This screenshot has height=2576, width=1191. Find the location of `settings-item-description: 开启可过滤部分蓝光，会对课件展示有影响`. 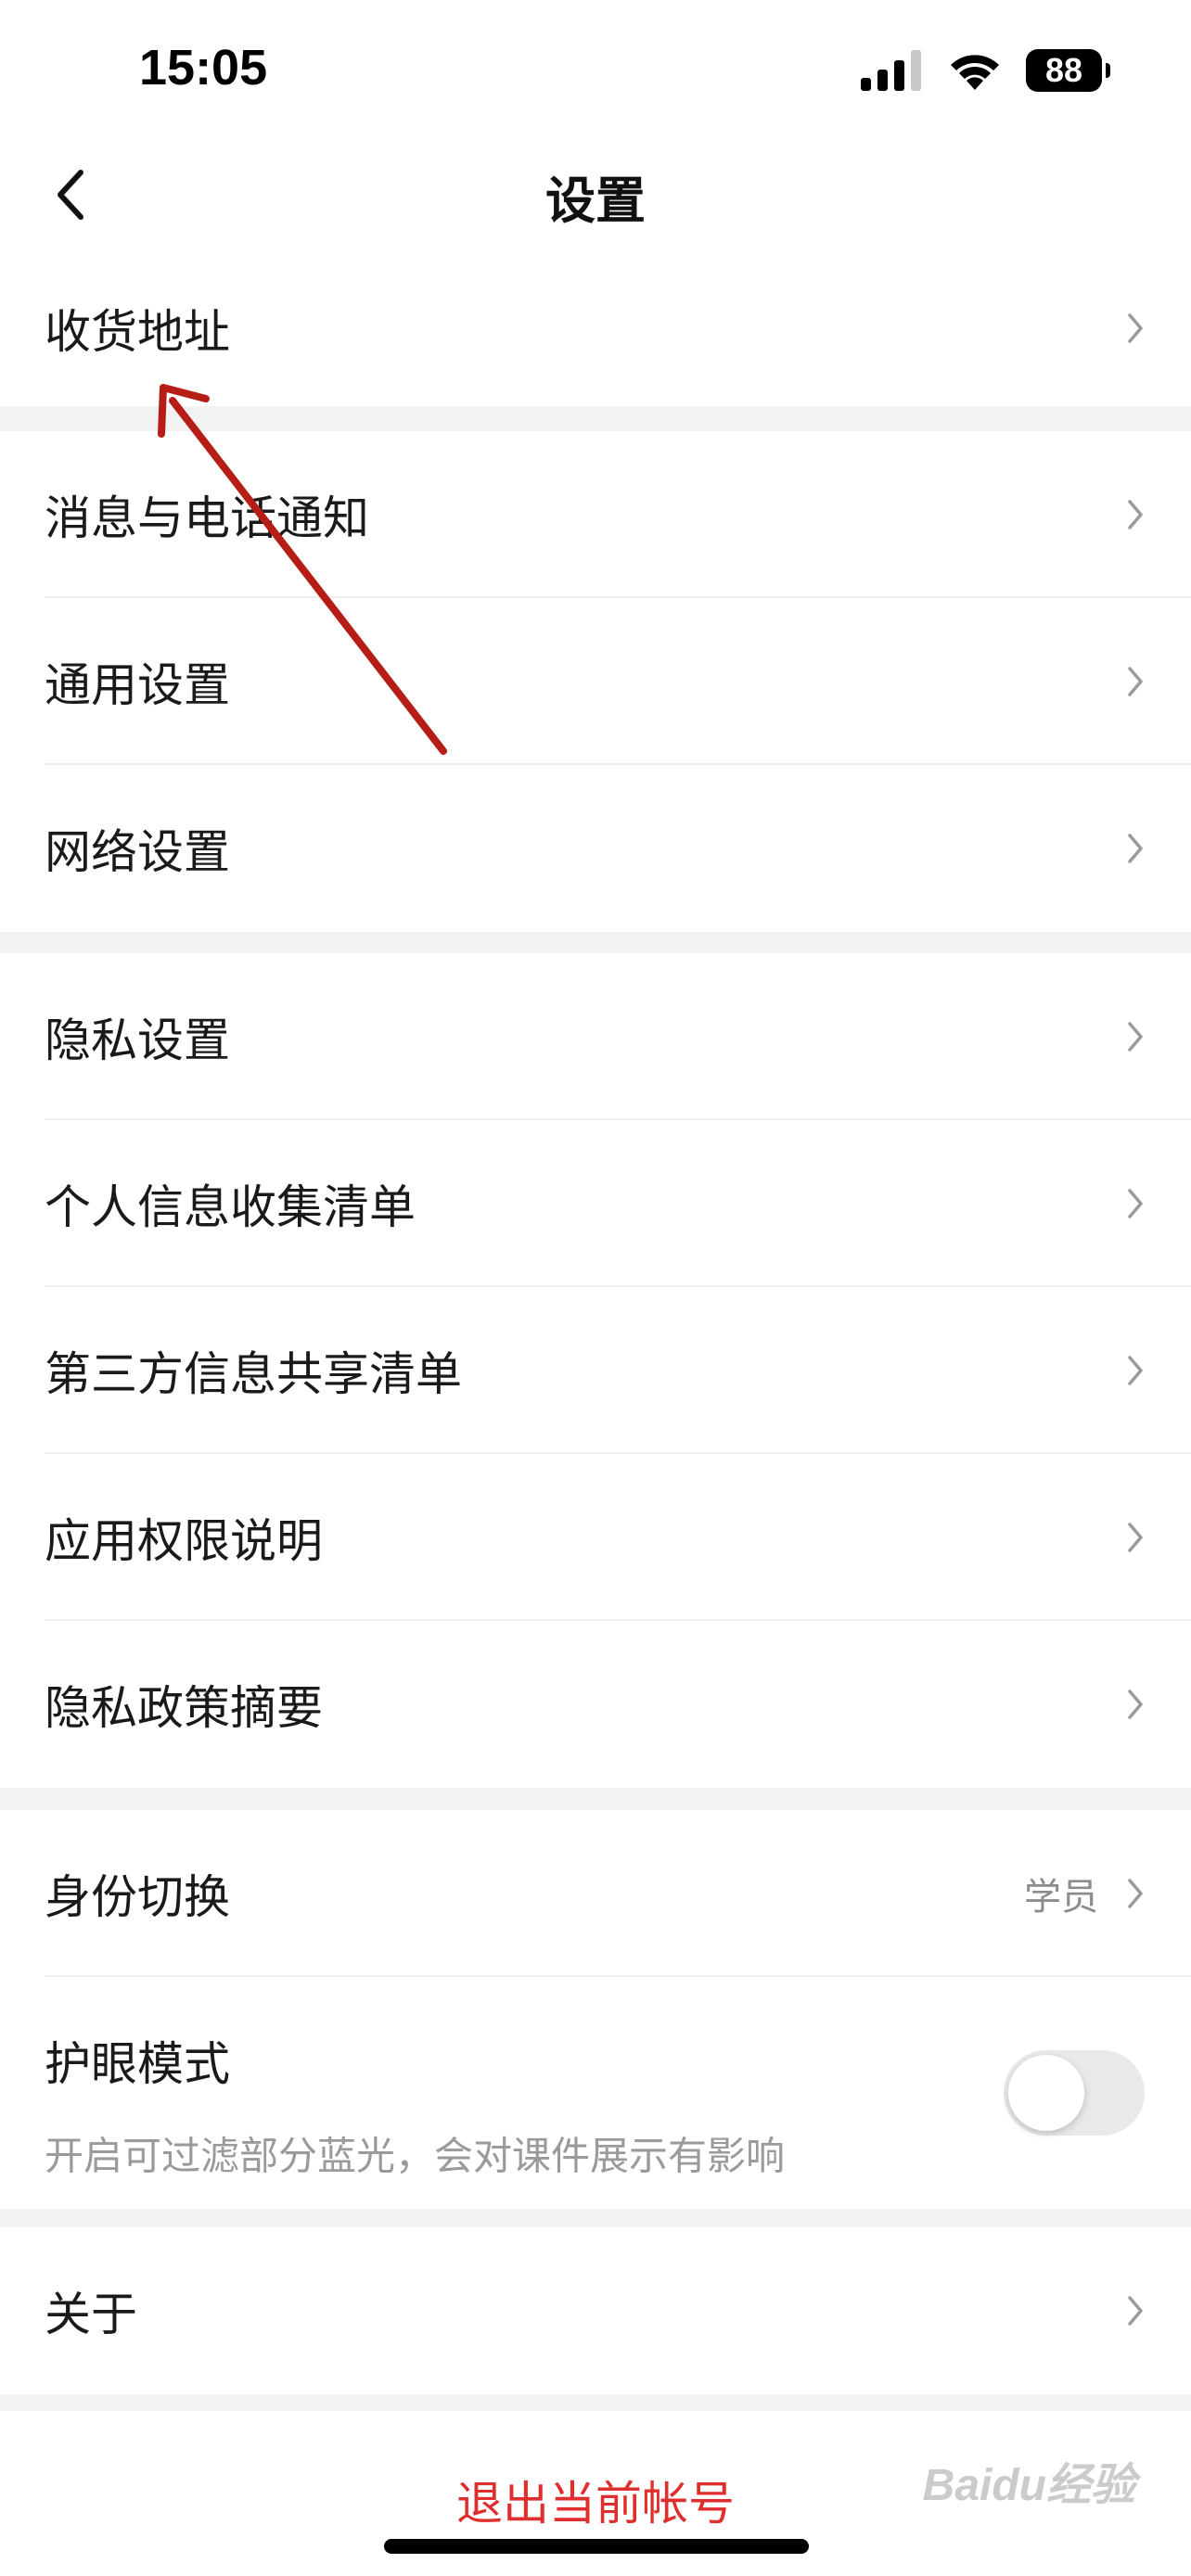

settings-item-description: 开启可过滤部分蓝光，会对课件展示有影响 is located at coordinates (415, 2156).